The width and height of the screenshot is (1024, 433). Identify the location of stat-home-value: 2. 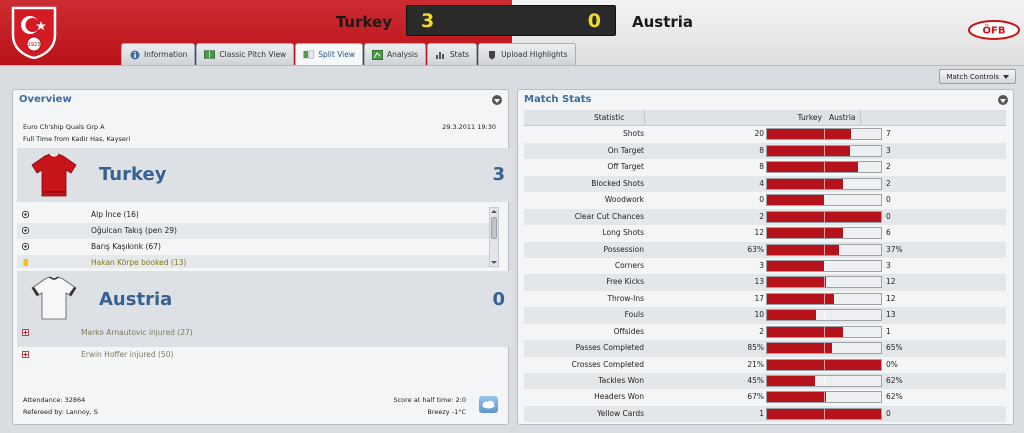
(761, 331).